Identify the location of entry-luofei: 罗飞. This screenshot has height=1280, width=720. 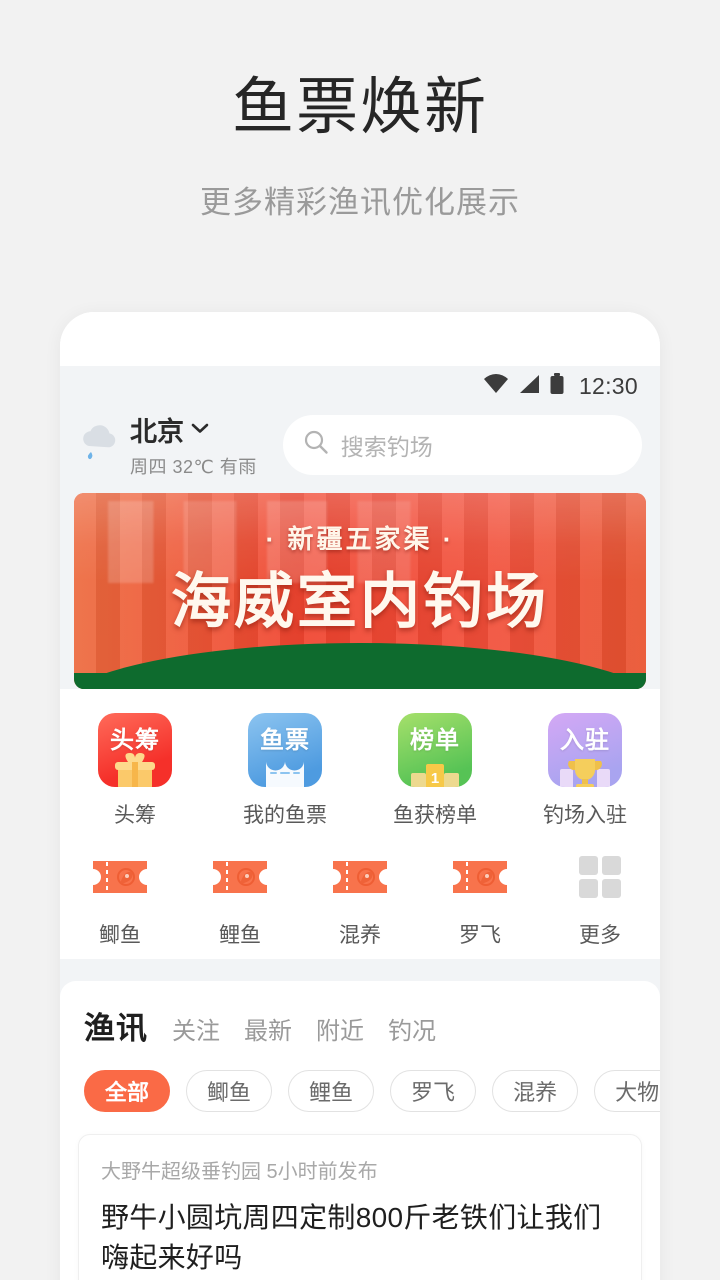
(480, 898).